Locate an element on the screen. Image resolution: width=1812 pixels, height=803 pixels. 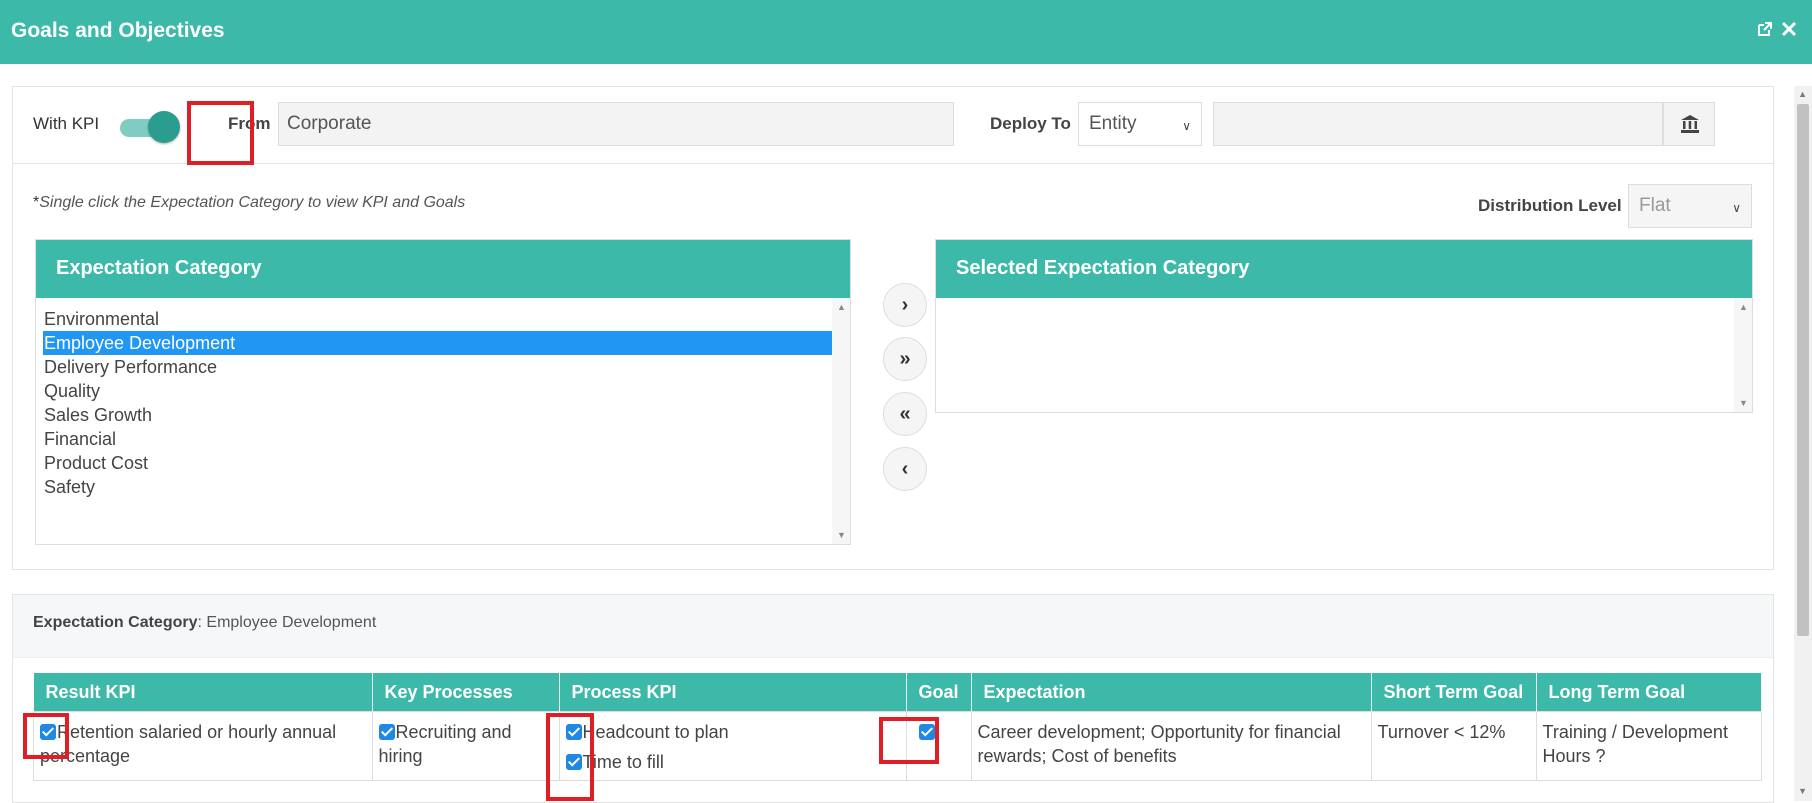
col-result-kpi: Result KPI is located at coordinates (203, 692).